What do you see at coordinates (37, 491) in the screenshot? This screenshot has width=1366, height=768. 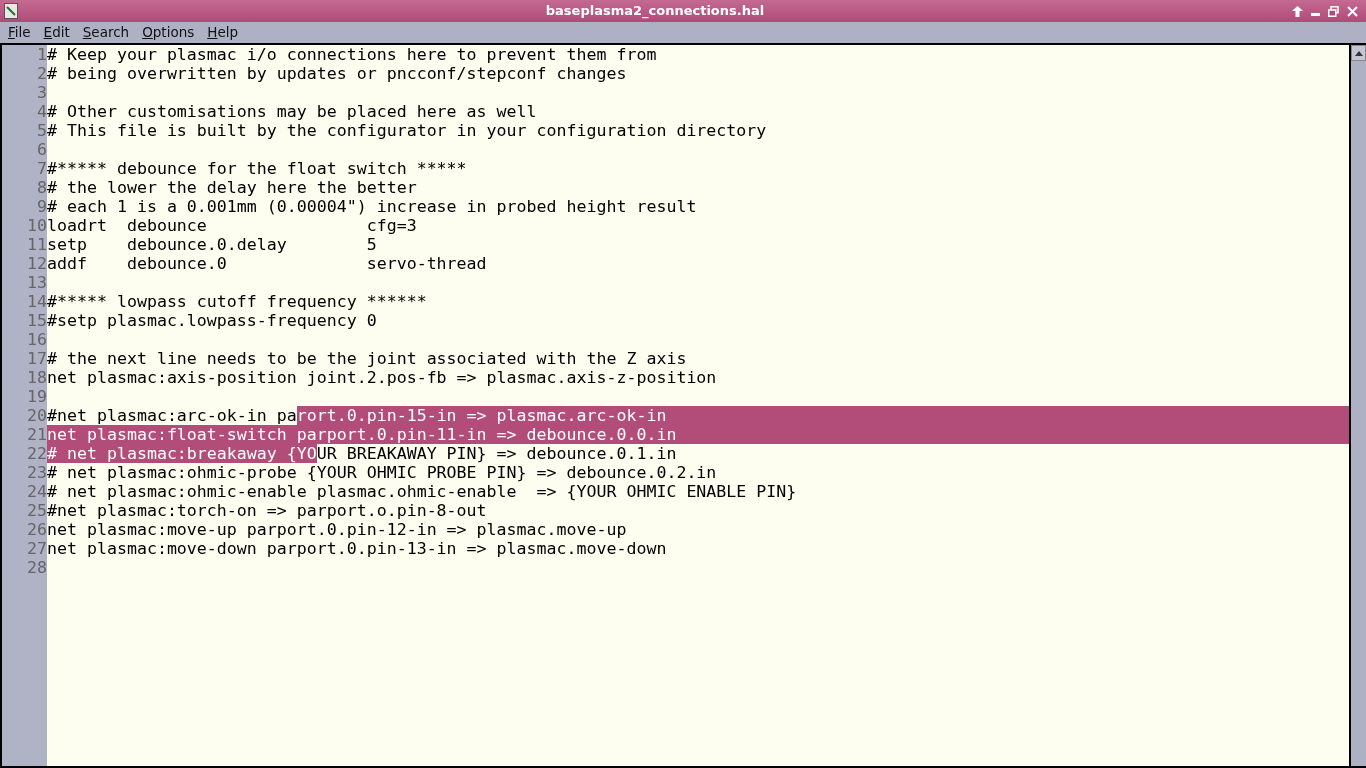 I see `line-number: 24` at bounding box center [37, 491].